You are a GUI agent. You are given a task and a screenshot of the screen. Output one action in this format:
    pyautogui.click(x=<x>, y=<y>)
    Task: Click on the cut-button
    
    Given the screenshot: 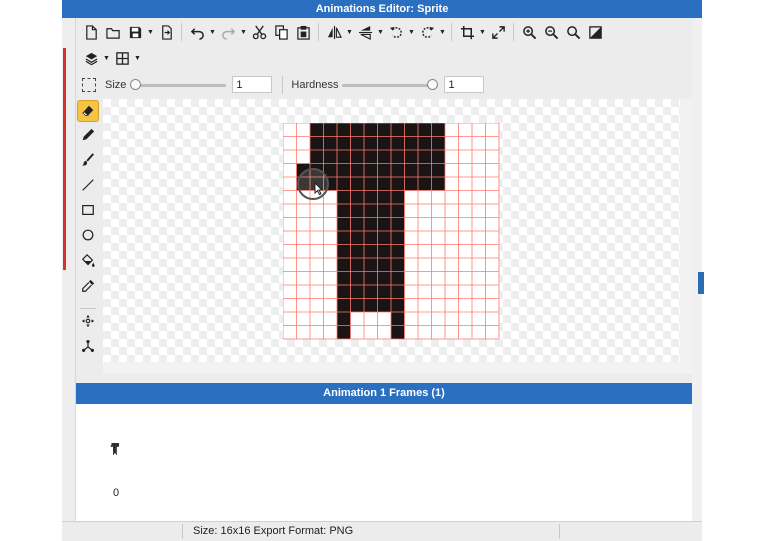 What is the action you would take?
    pyautogui.click(x=259, y=32)
    